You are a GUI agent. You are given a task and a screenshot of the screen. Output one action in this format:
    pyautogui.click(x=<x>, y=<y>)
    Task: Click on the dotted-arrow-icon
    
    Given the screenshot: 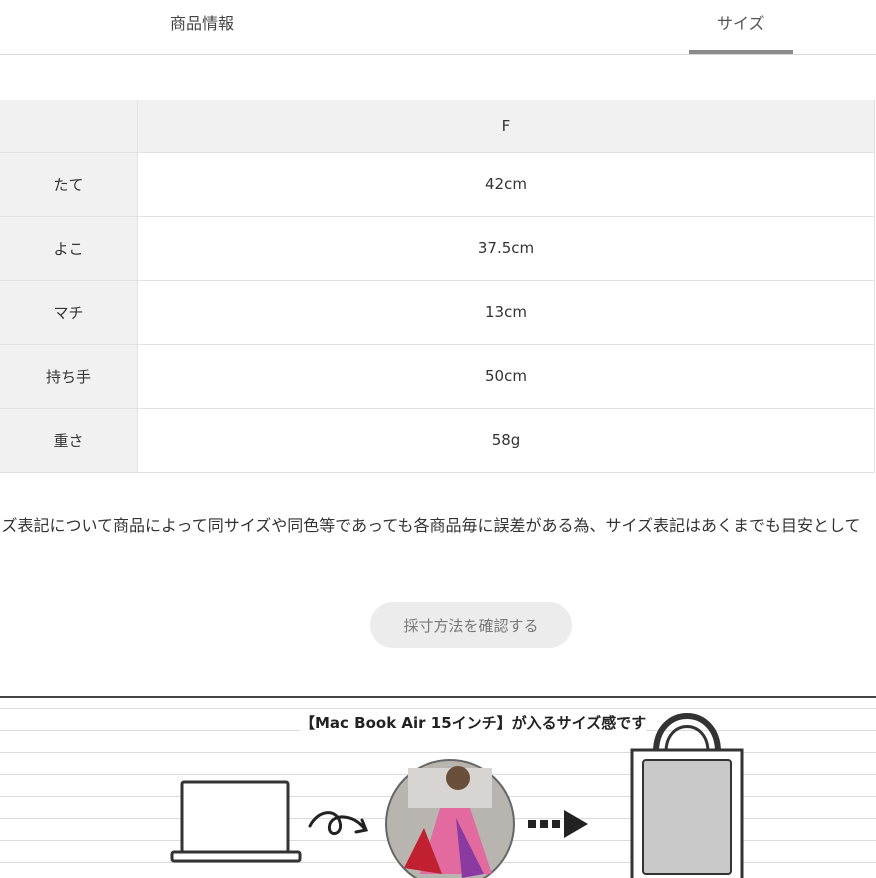 What is the action you would take?
    pyautogui.click(x=558, y=824)
    